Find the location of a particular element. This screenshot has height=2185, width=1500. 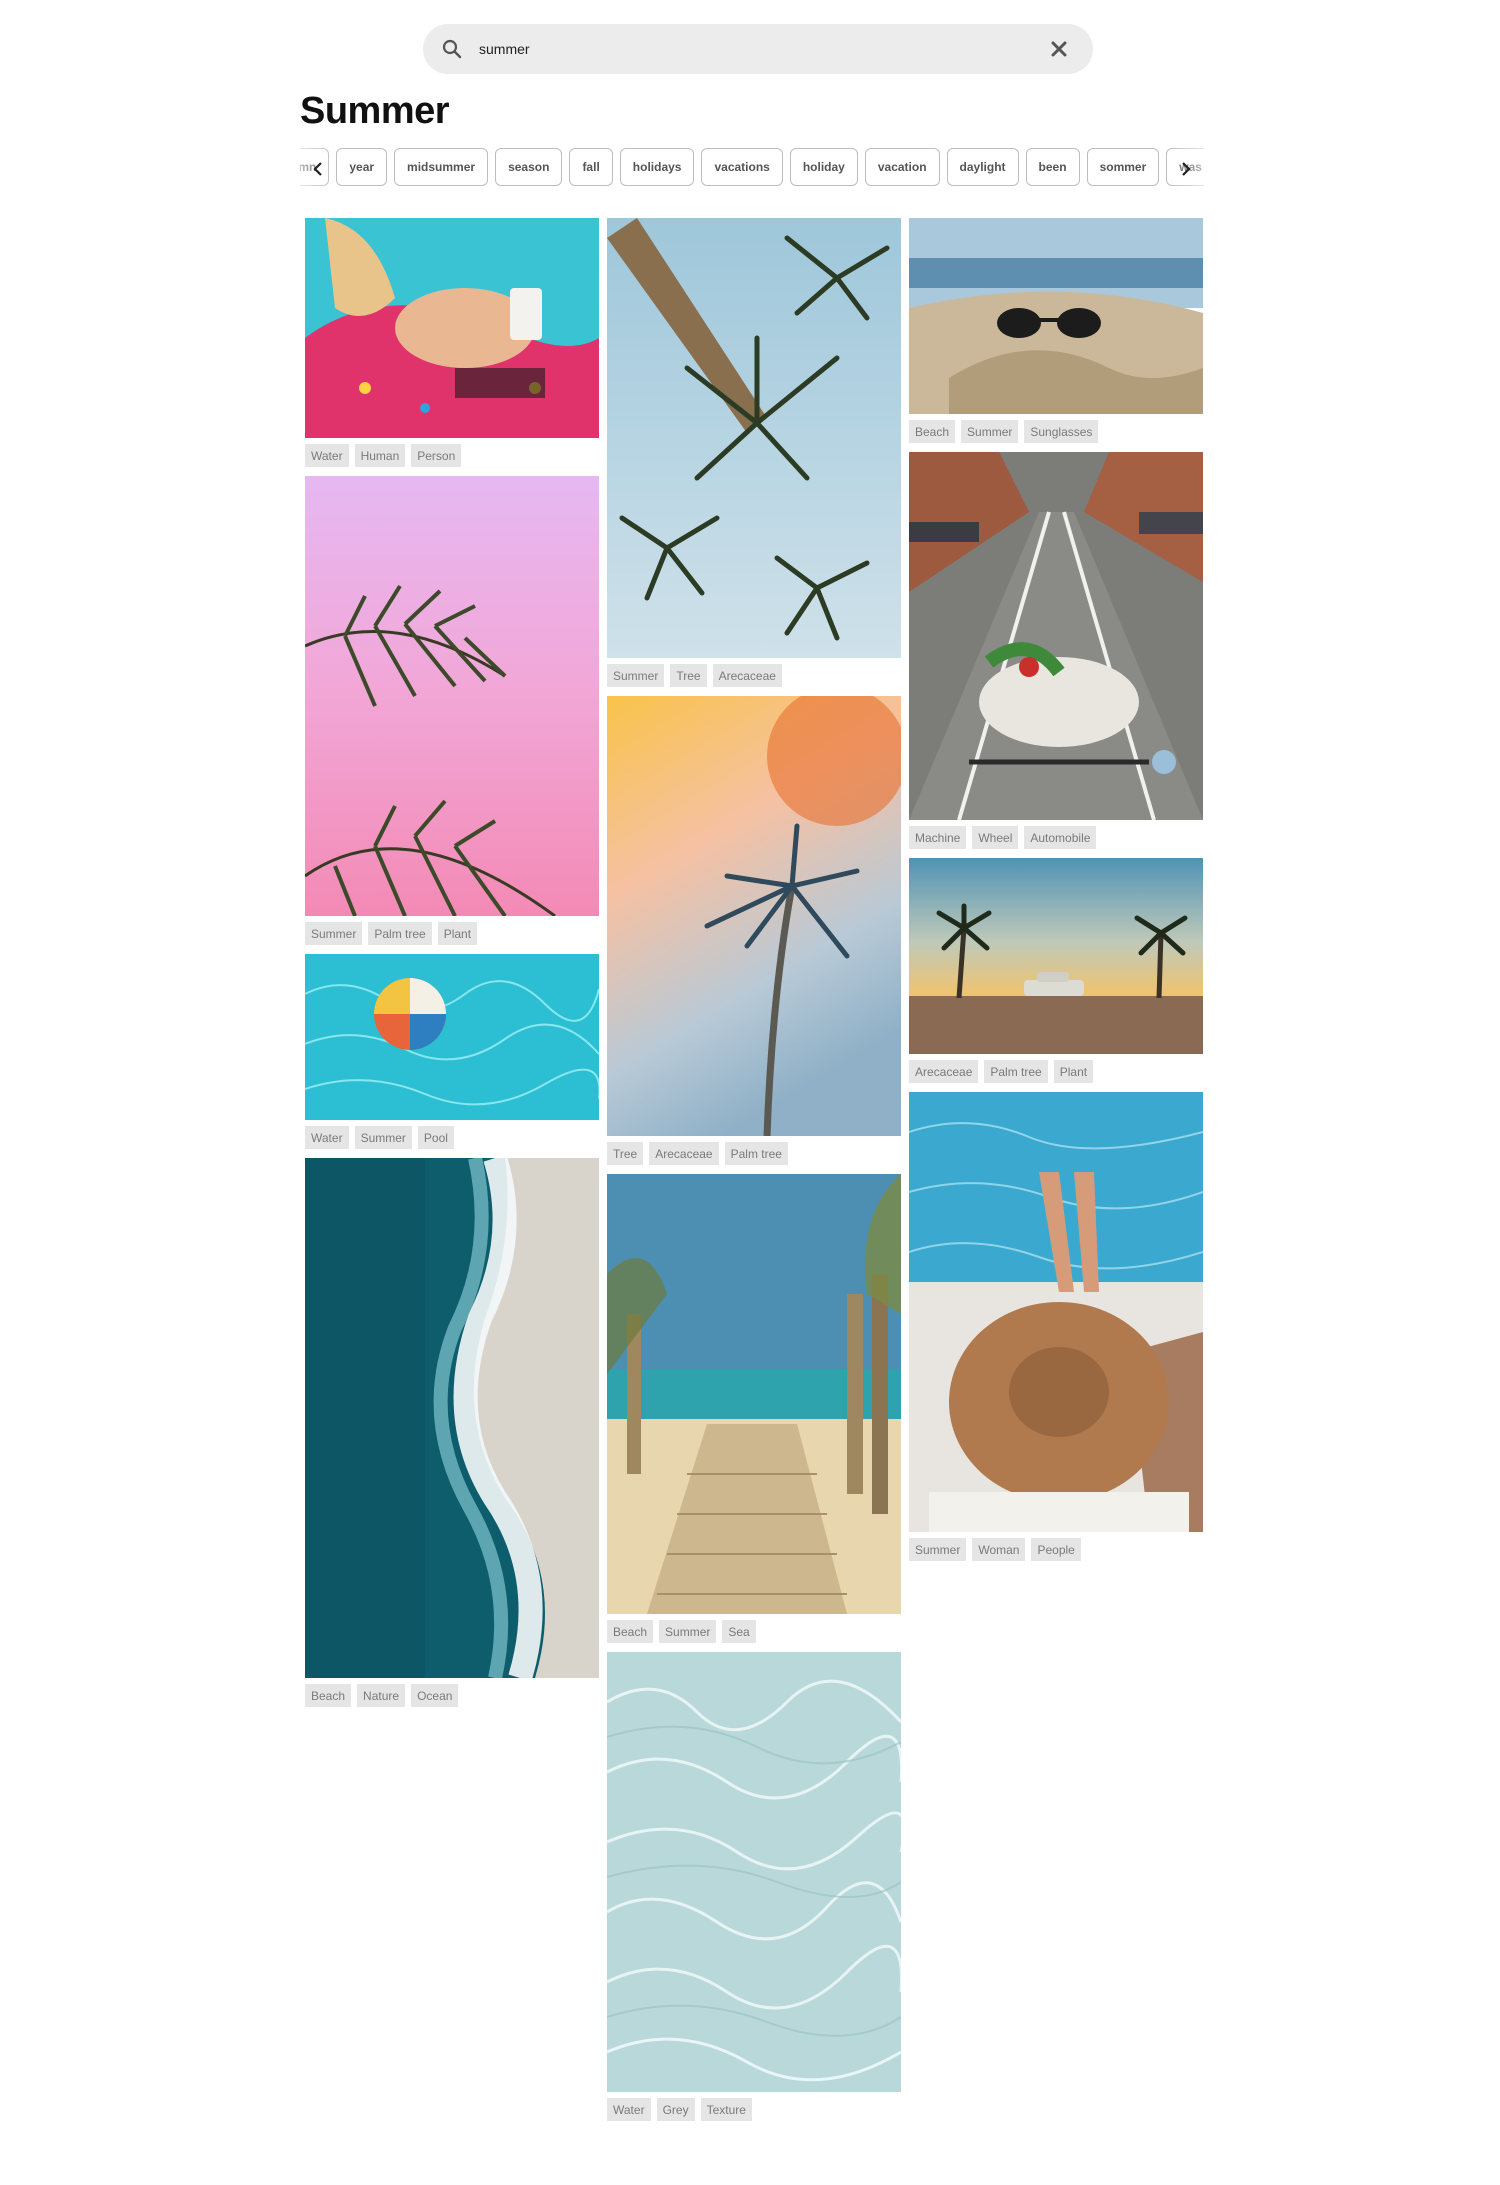

photo-car-between-palms is located at coordinates (1056, 956).